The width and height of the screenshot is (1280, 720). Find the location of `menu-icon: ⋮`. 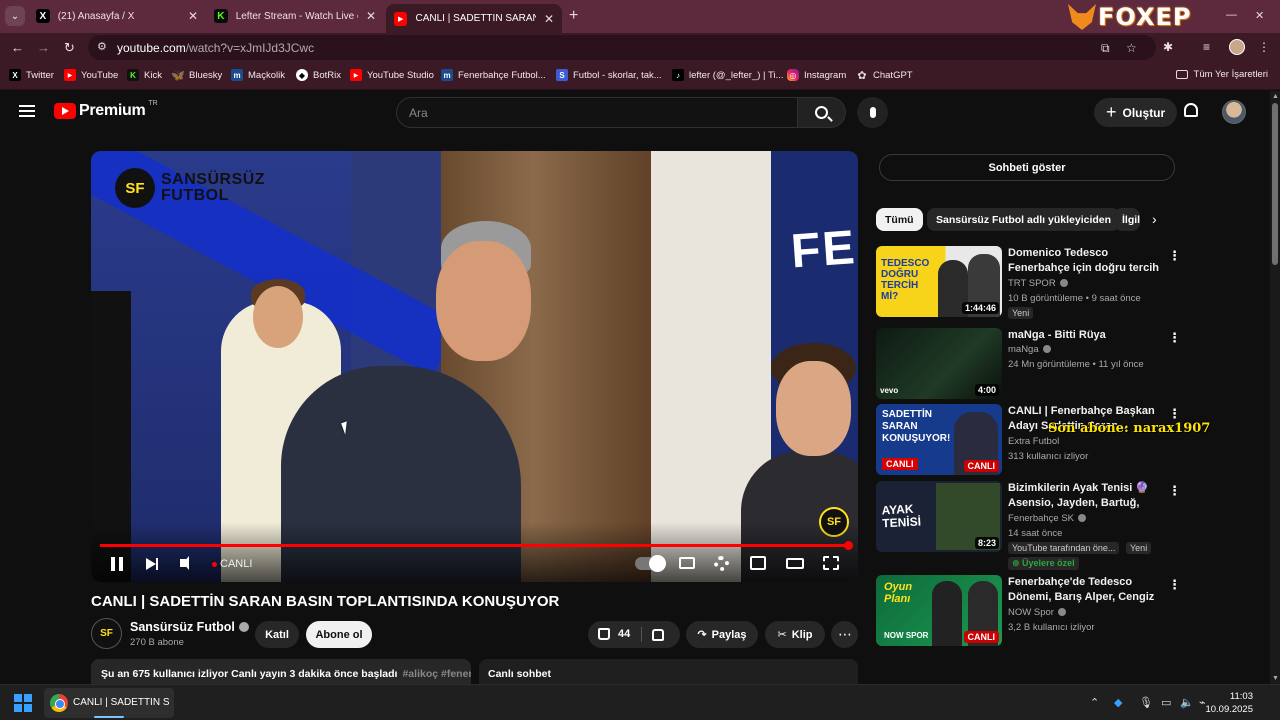

menu-icon: ⋮ is located at coordinates (1264, 47).